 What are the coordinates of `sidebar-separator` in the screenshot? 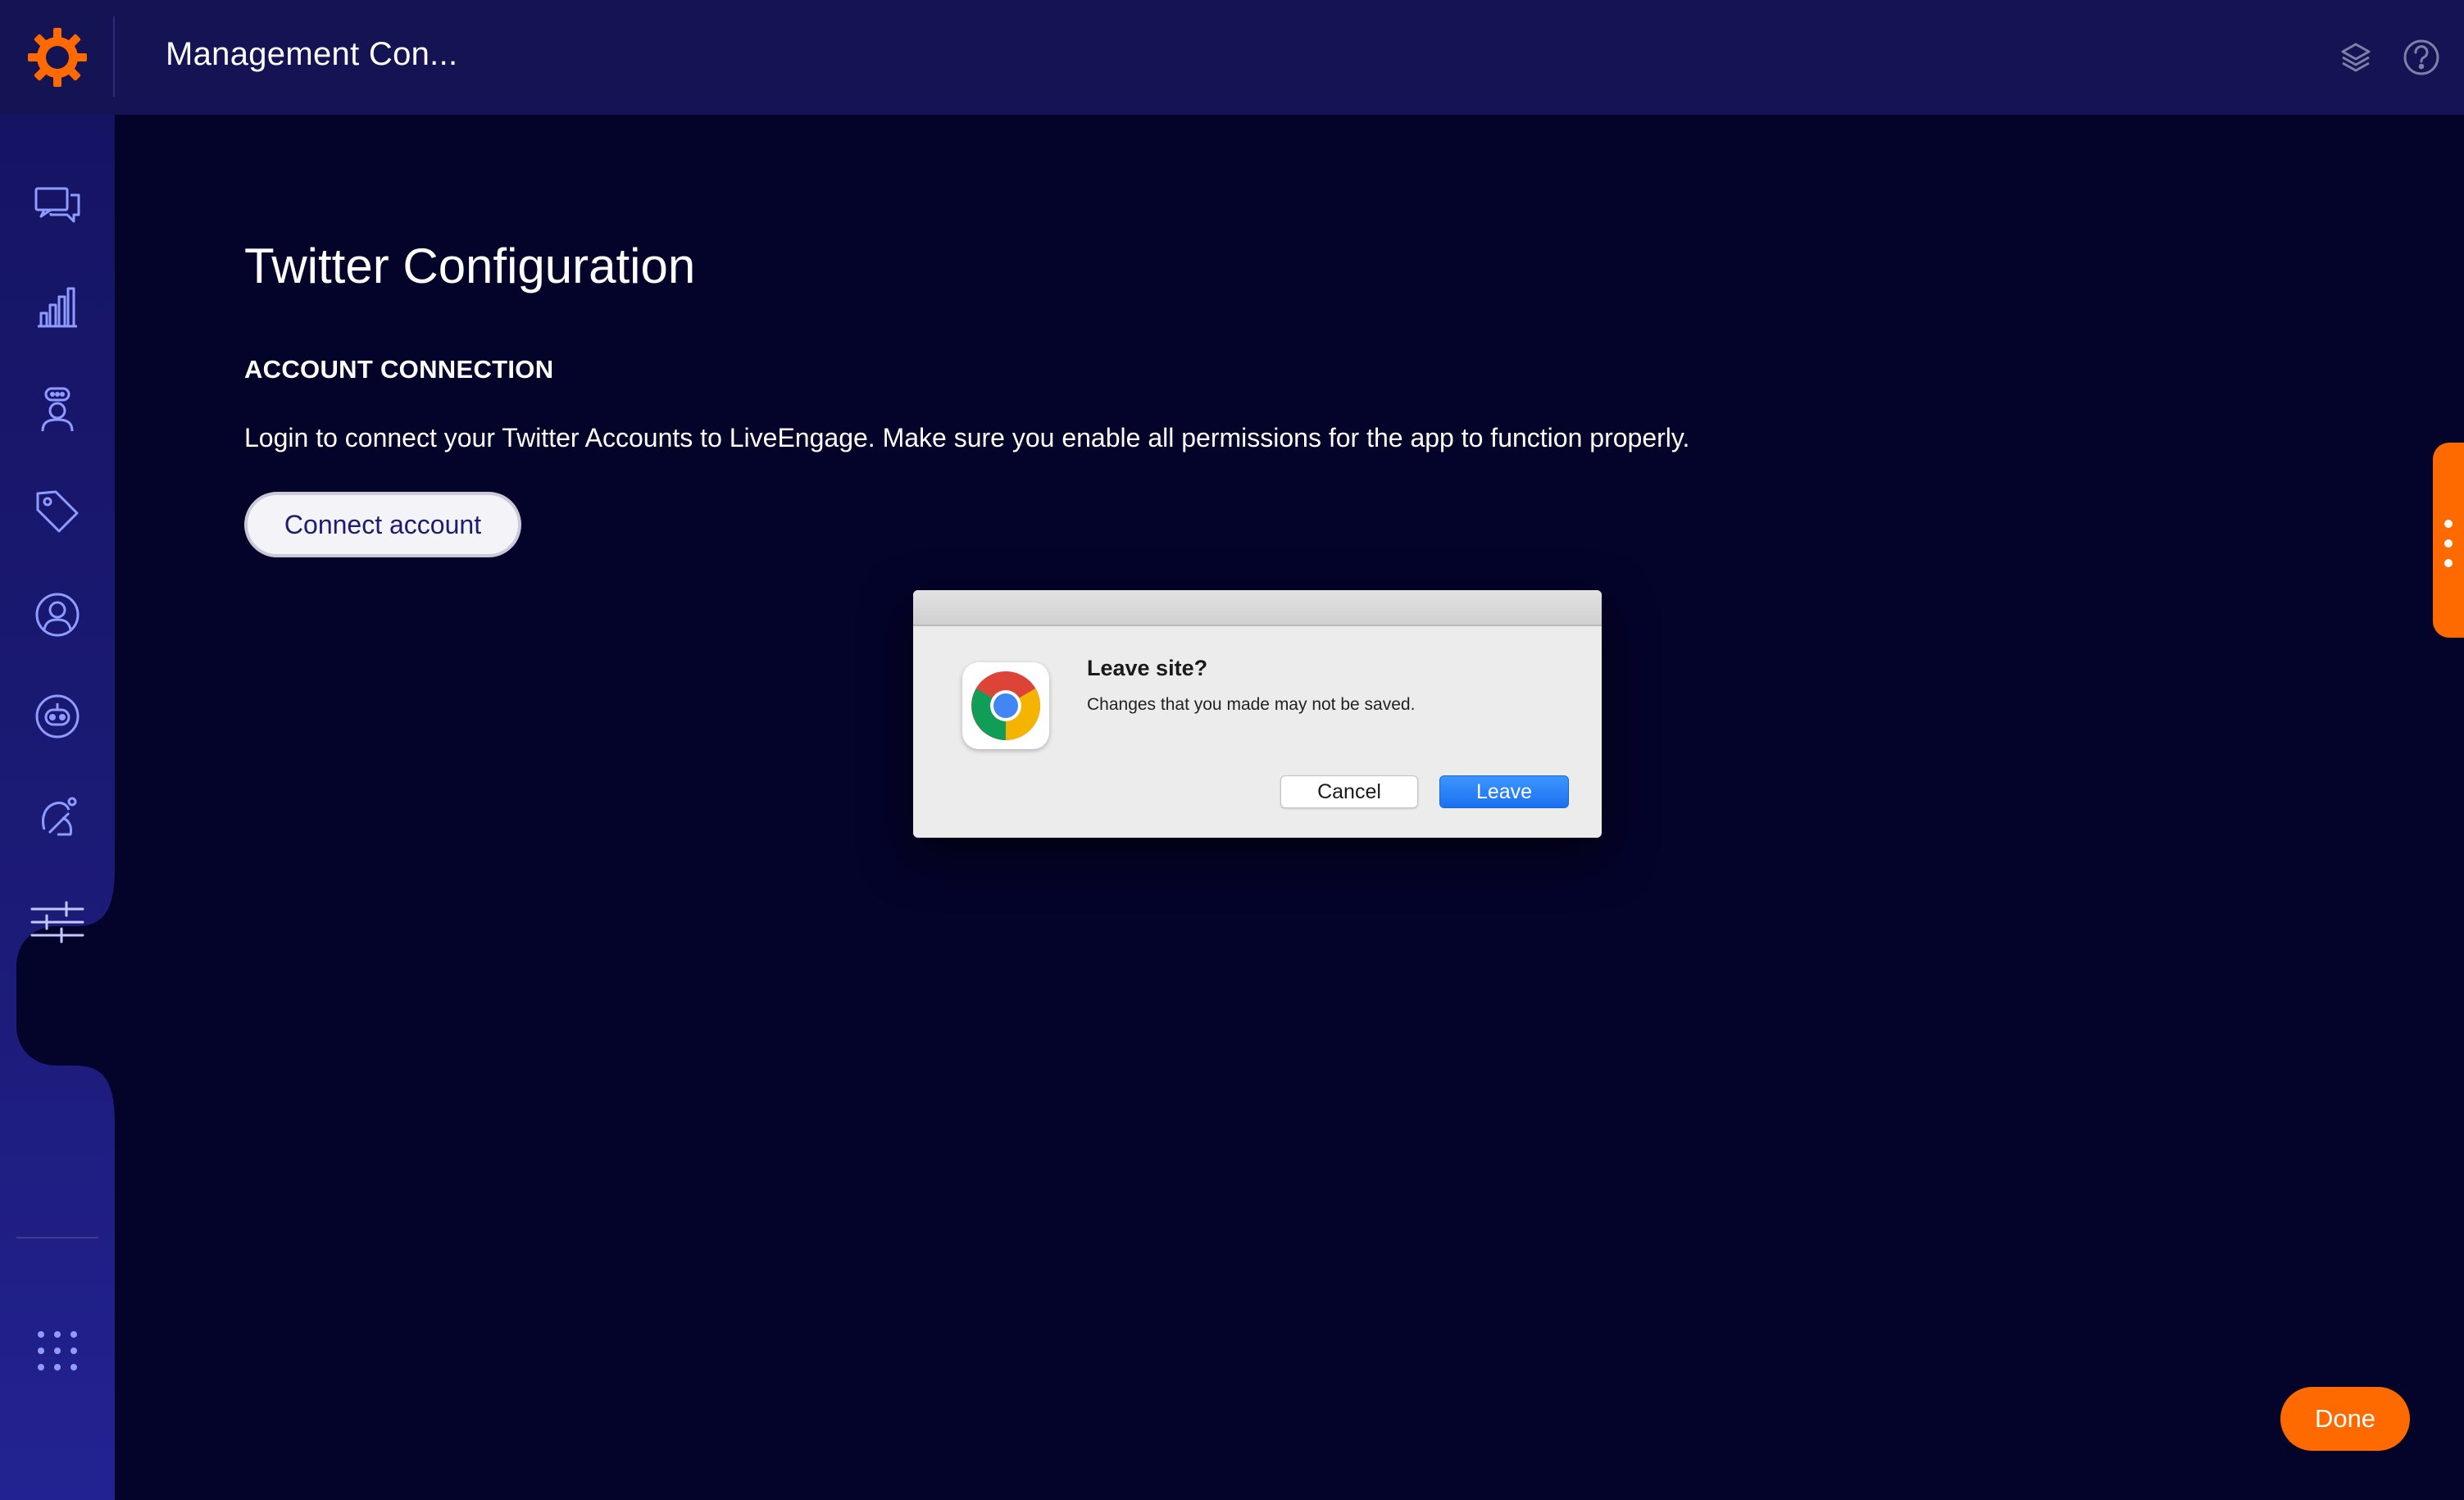 It's located at (57, 1238).